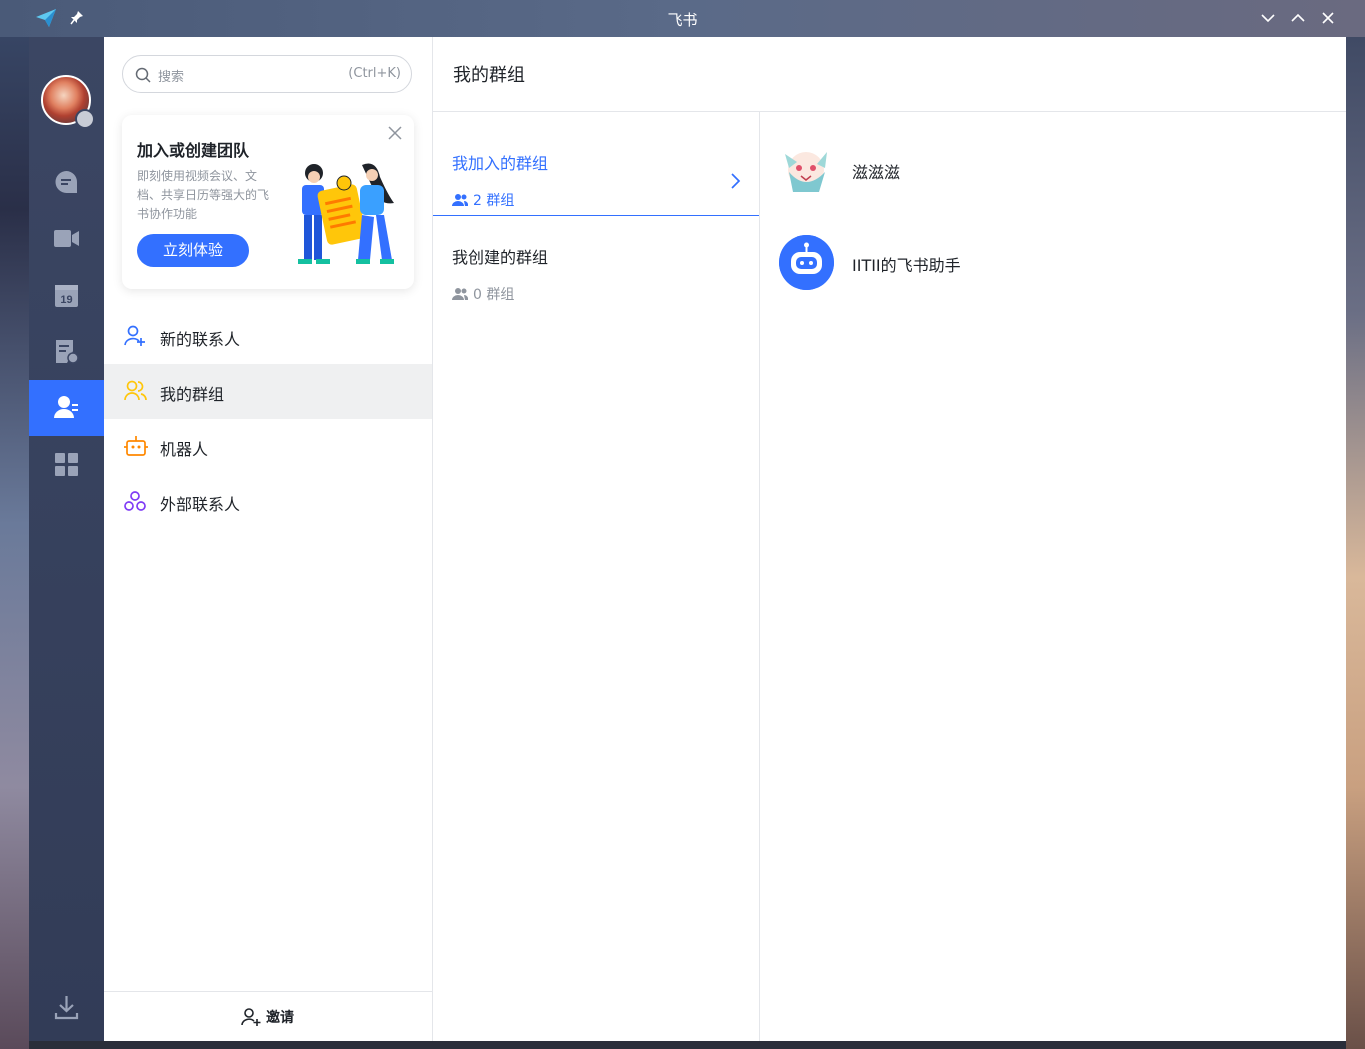  I want to click on promo-description: 即刻使用视频会议、文档、共享日历等强大的飞书协作功能, so click(203, 195).